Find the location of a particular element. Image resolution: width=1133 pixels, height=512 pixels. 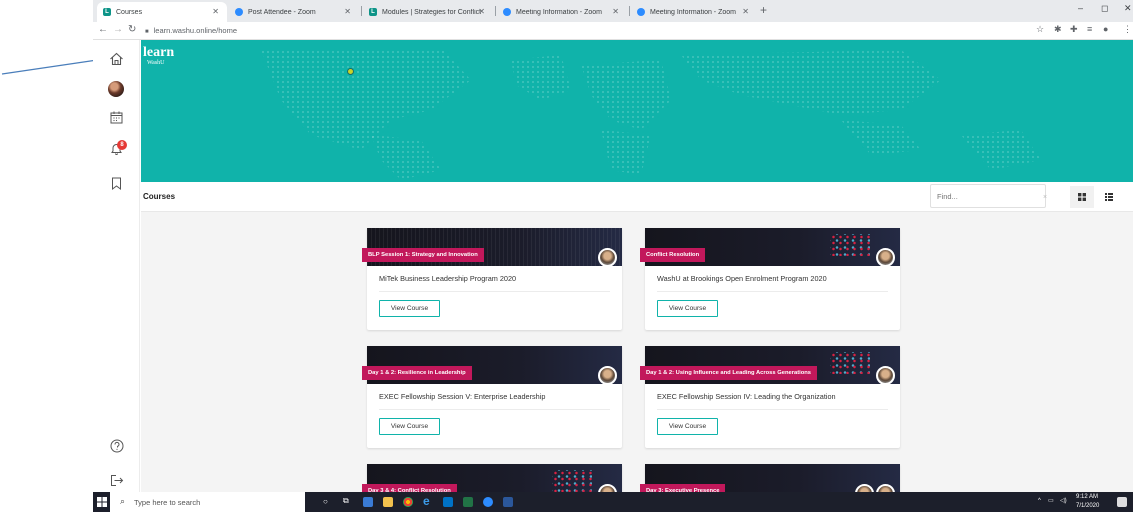

browser-tab-courses: L Courses ✕ is located at coordinates (162, 12).